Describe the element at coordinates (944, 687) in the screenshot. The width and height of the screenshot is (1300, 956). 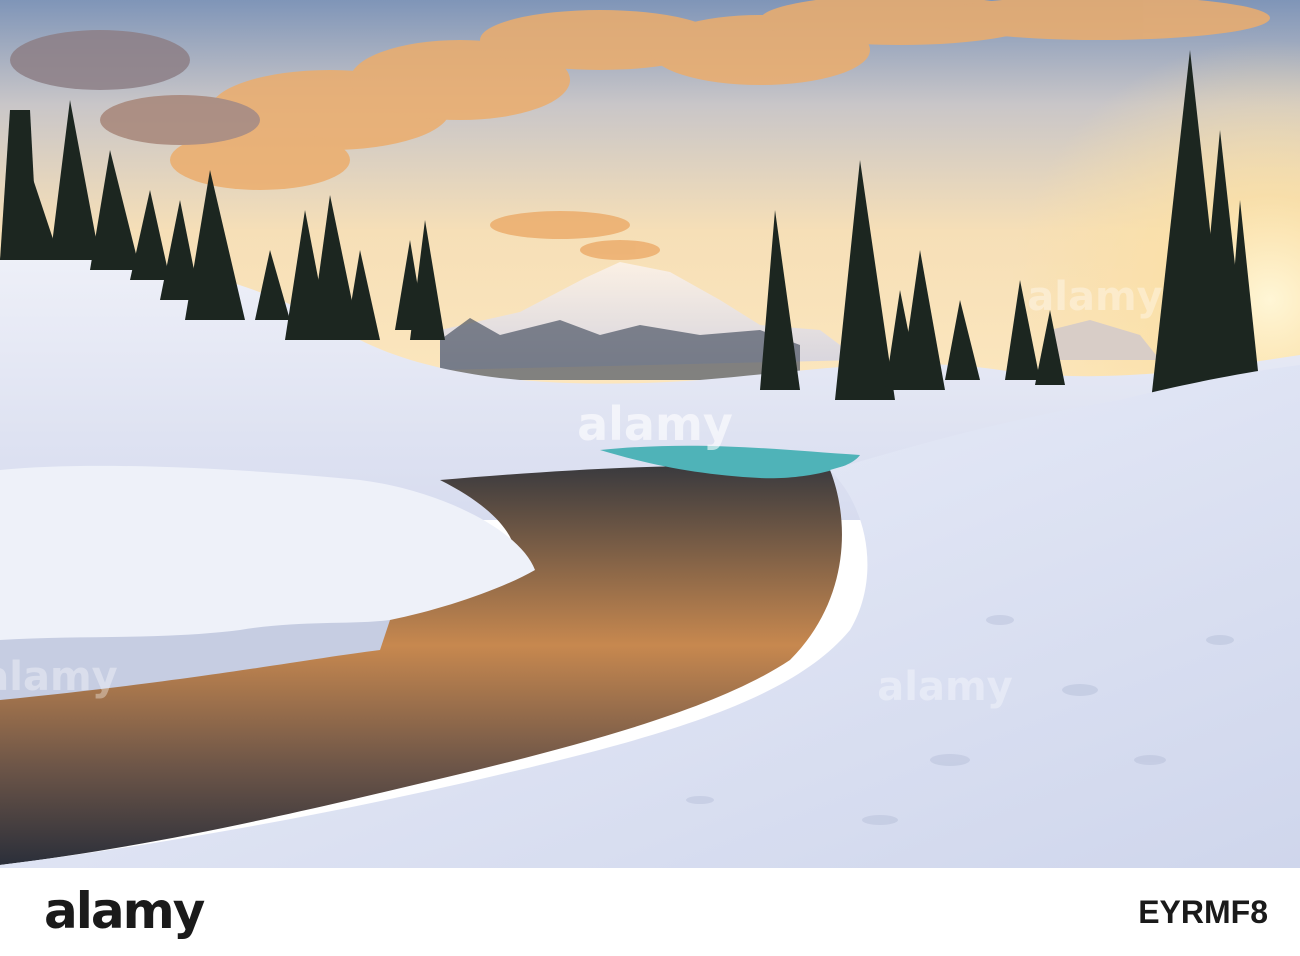
I see `watermark-lower: alamy` at that location.